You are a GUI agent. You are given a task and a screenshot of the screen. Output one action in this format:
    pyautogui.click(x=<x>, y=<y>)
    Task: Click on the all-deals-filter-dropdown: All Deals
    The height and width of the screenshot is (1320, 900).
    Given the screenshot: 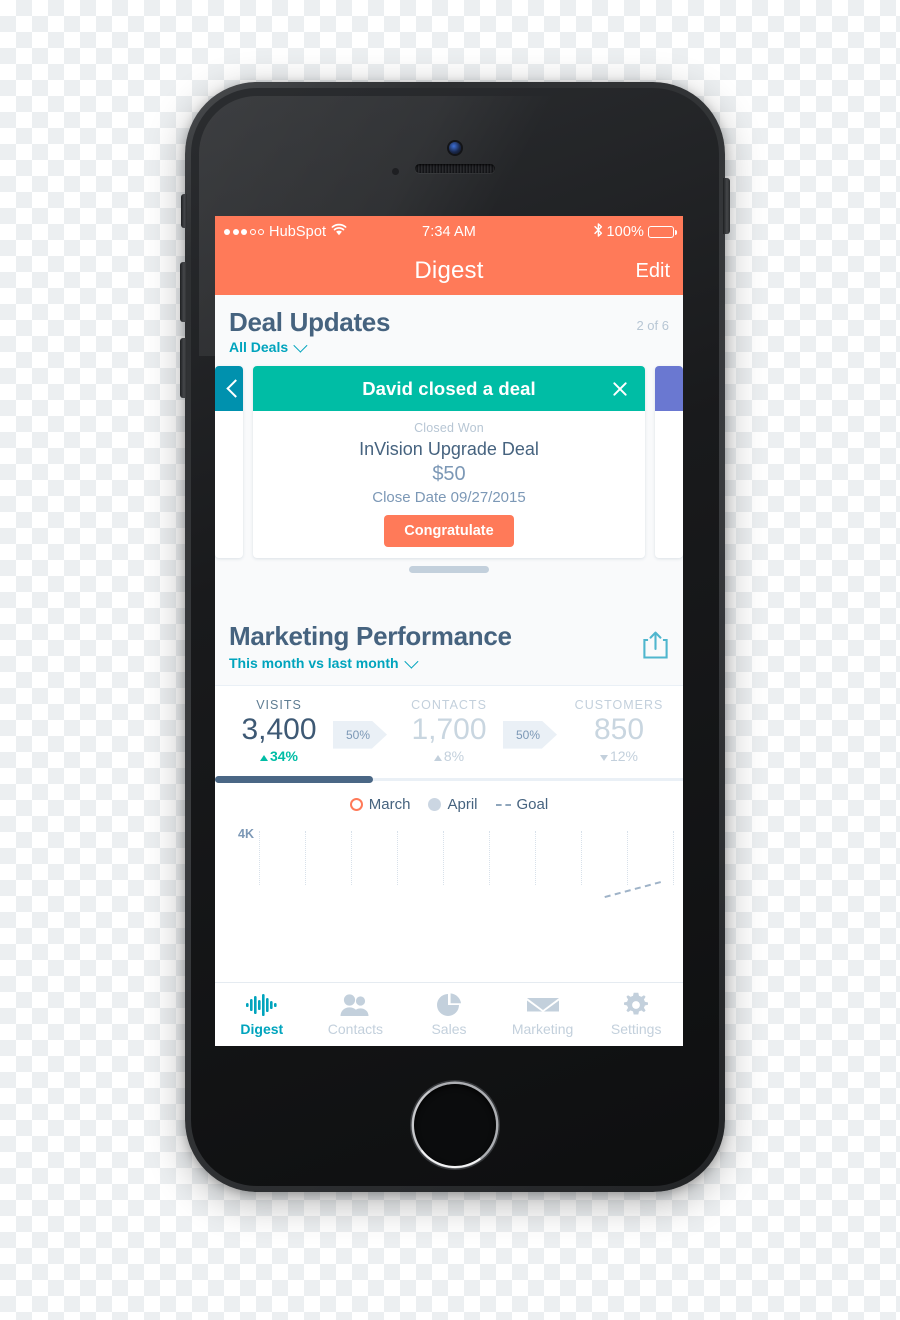 What is the action you would take?
    pyautogui.click(x=449, y=345)
    